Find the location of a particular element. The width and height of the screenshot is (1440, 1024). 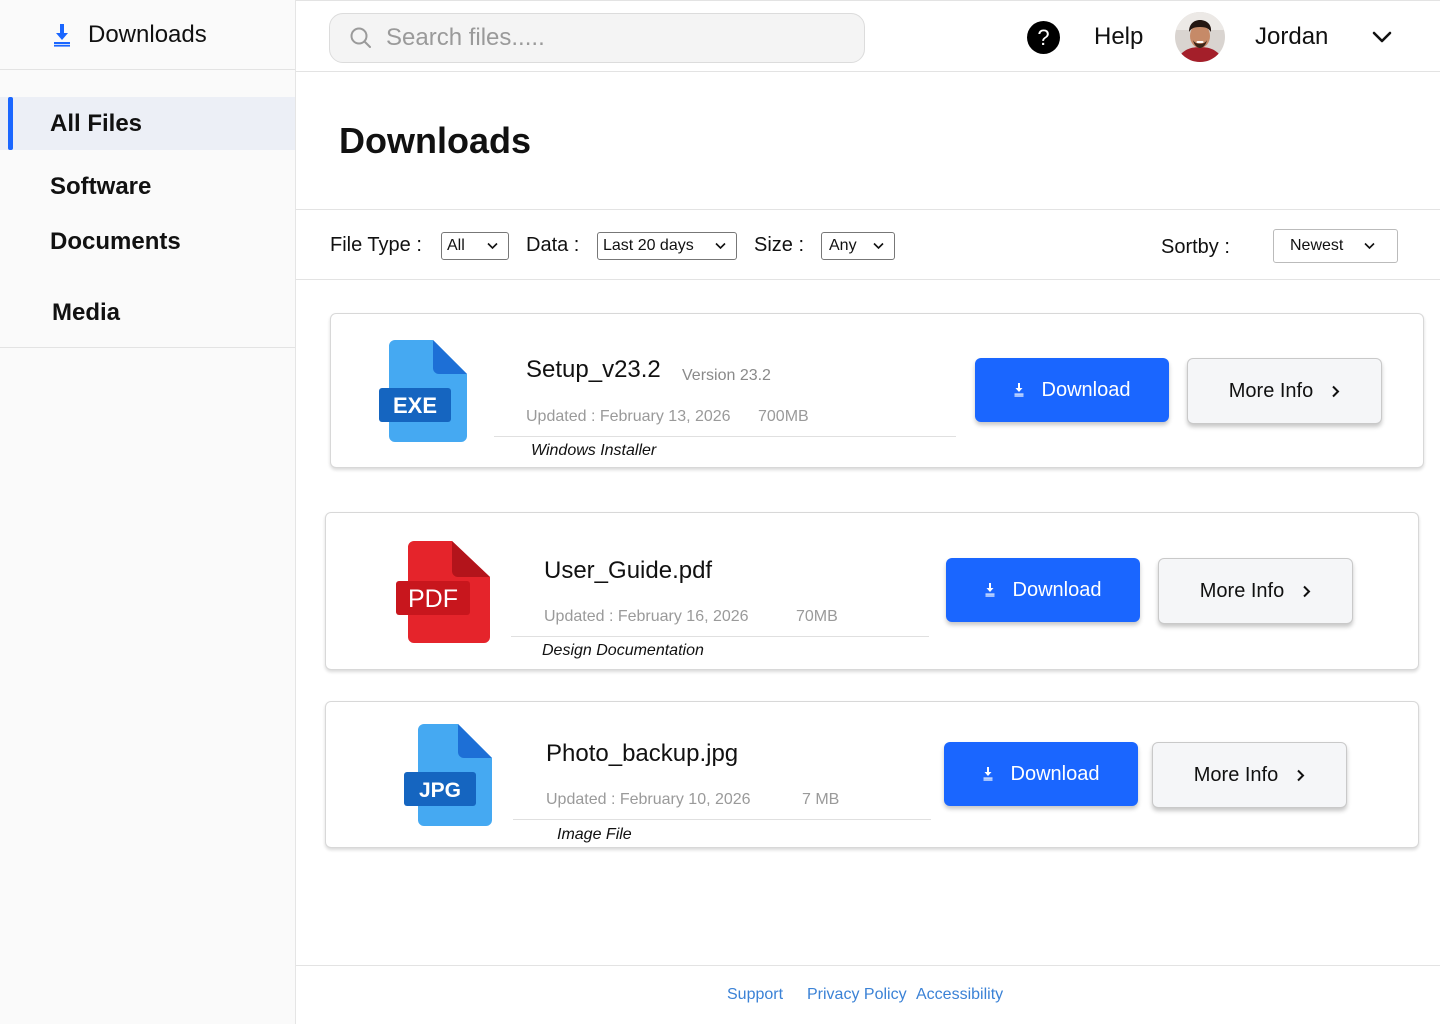

page-title: Downloads is located at coordinates (435, 140).